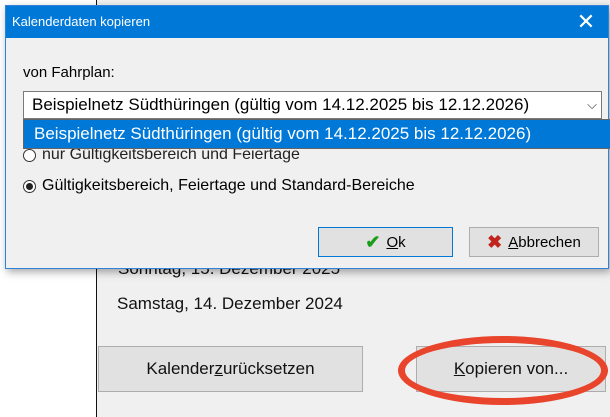 This screenshot has width=610, height=417. What do you see at coordinates (373, 241) in the screenshot?
I see `check-icon: ✔` at bounding box center [373, 241].